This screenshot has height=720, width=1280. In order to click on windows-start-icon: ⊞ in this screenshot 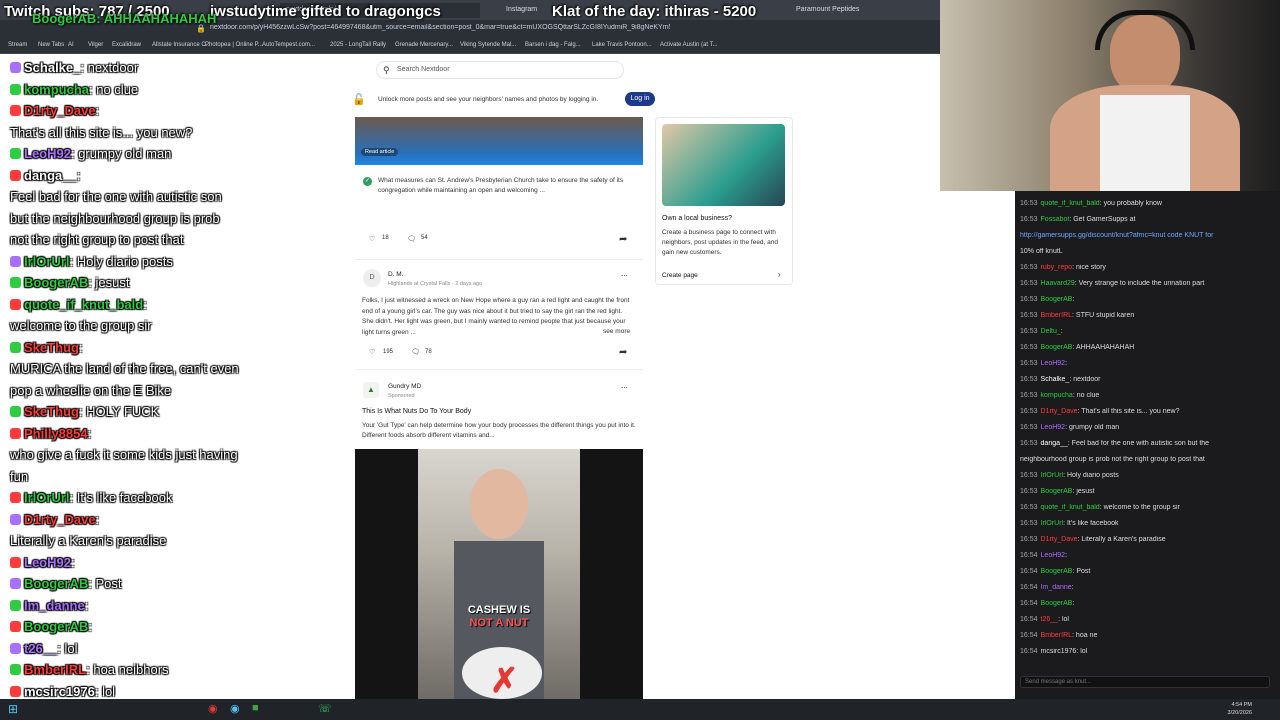, I will do `click(13, 709)`.